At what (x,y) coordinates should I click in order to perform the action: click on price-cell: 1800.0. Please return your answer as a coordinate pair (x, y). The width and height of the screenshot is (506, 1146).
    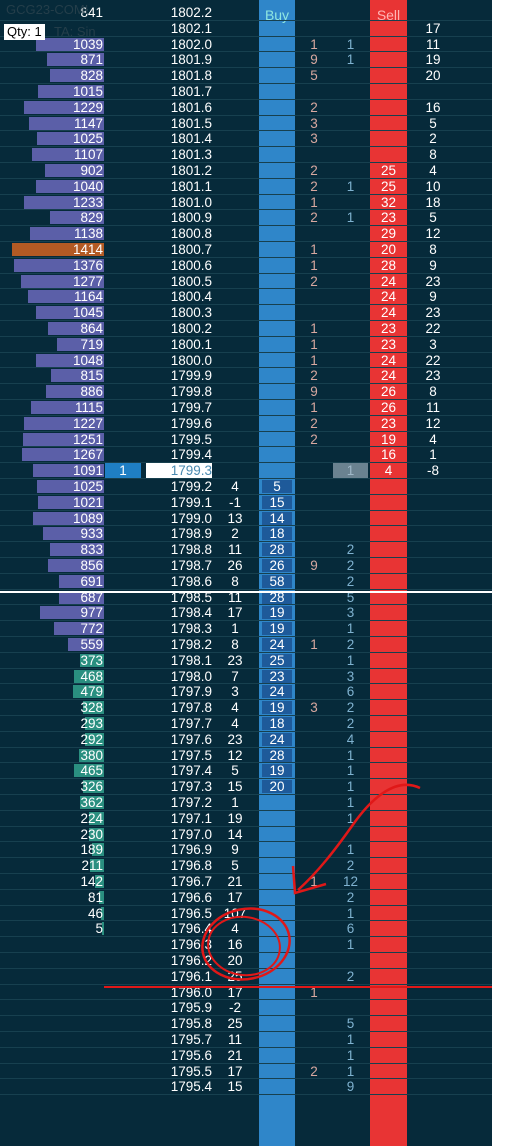
    Looking at the image, I should click on (179, 360).